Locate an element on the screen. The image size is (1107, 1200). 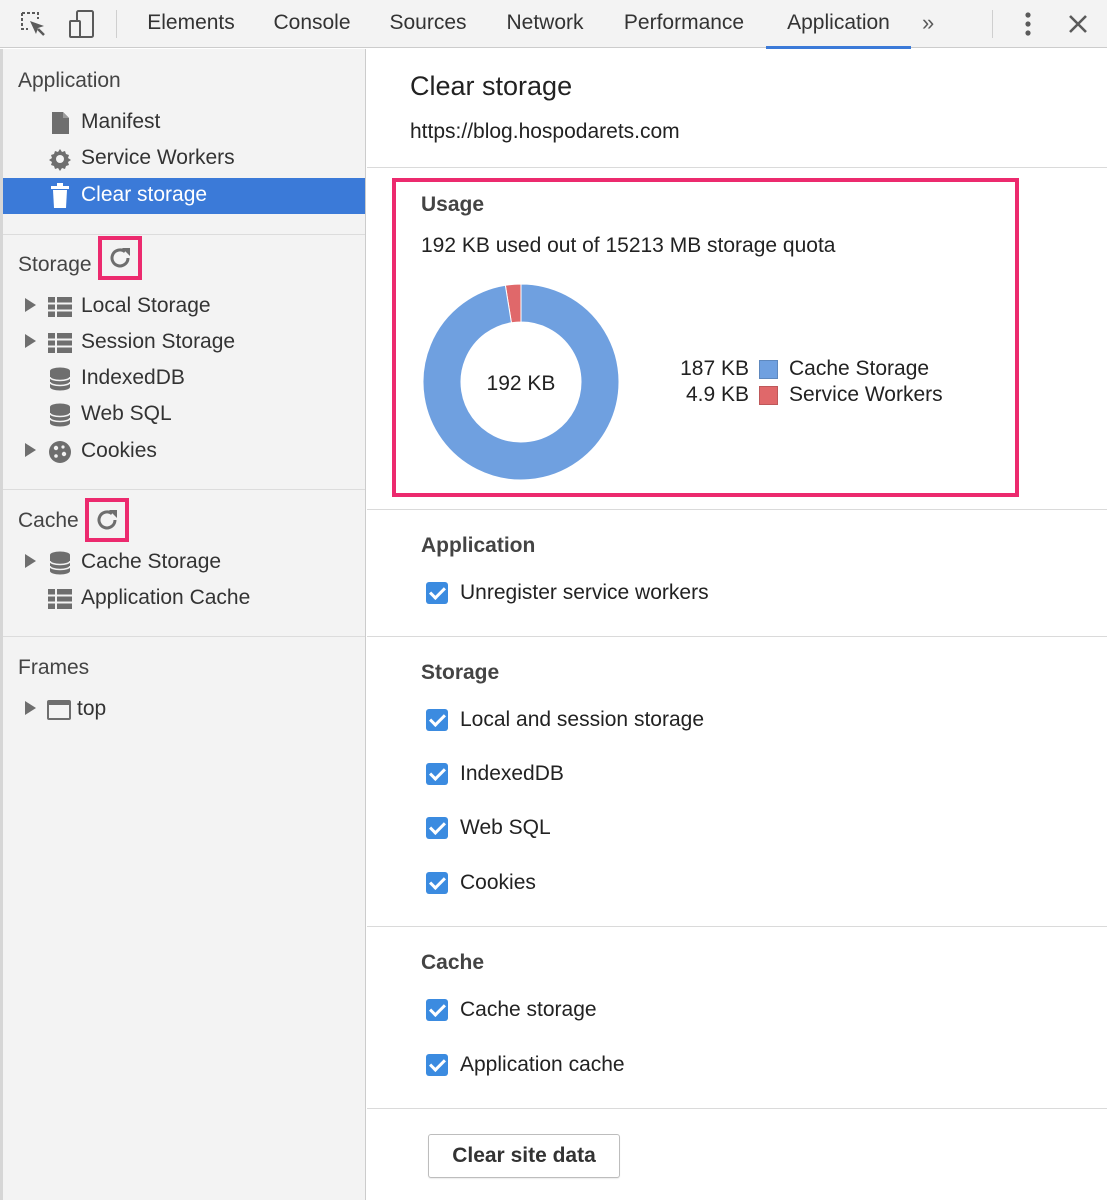
sidebar-item-label: Service Workers is located at coordinates (158, 157).